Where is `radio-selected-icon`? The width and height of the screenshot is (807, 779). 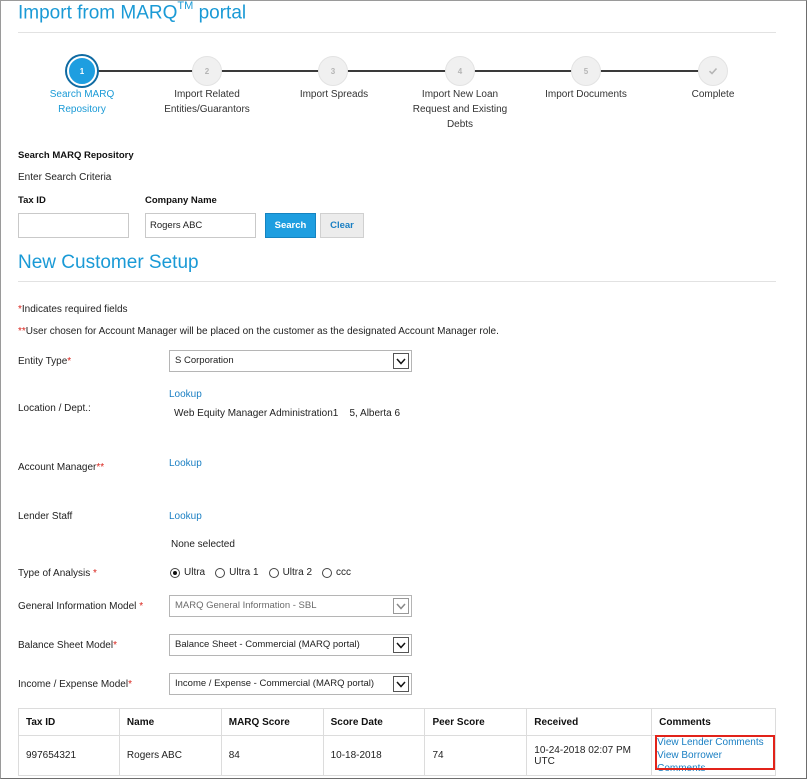 radio-selected-icon is located at coordinates (175, 572).